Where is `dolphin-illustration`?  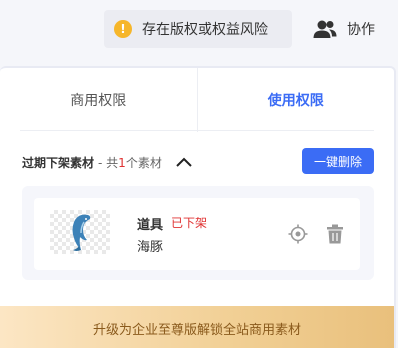 dolphin-illustration is located at coordinates (81, 232).